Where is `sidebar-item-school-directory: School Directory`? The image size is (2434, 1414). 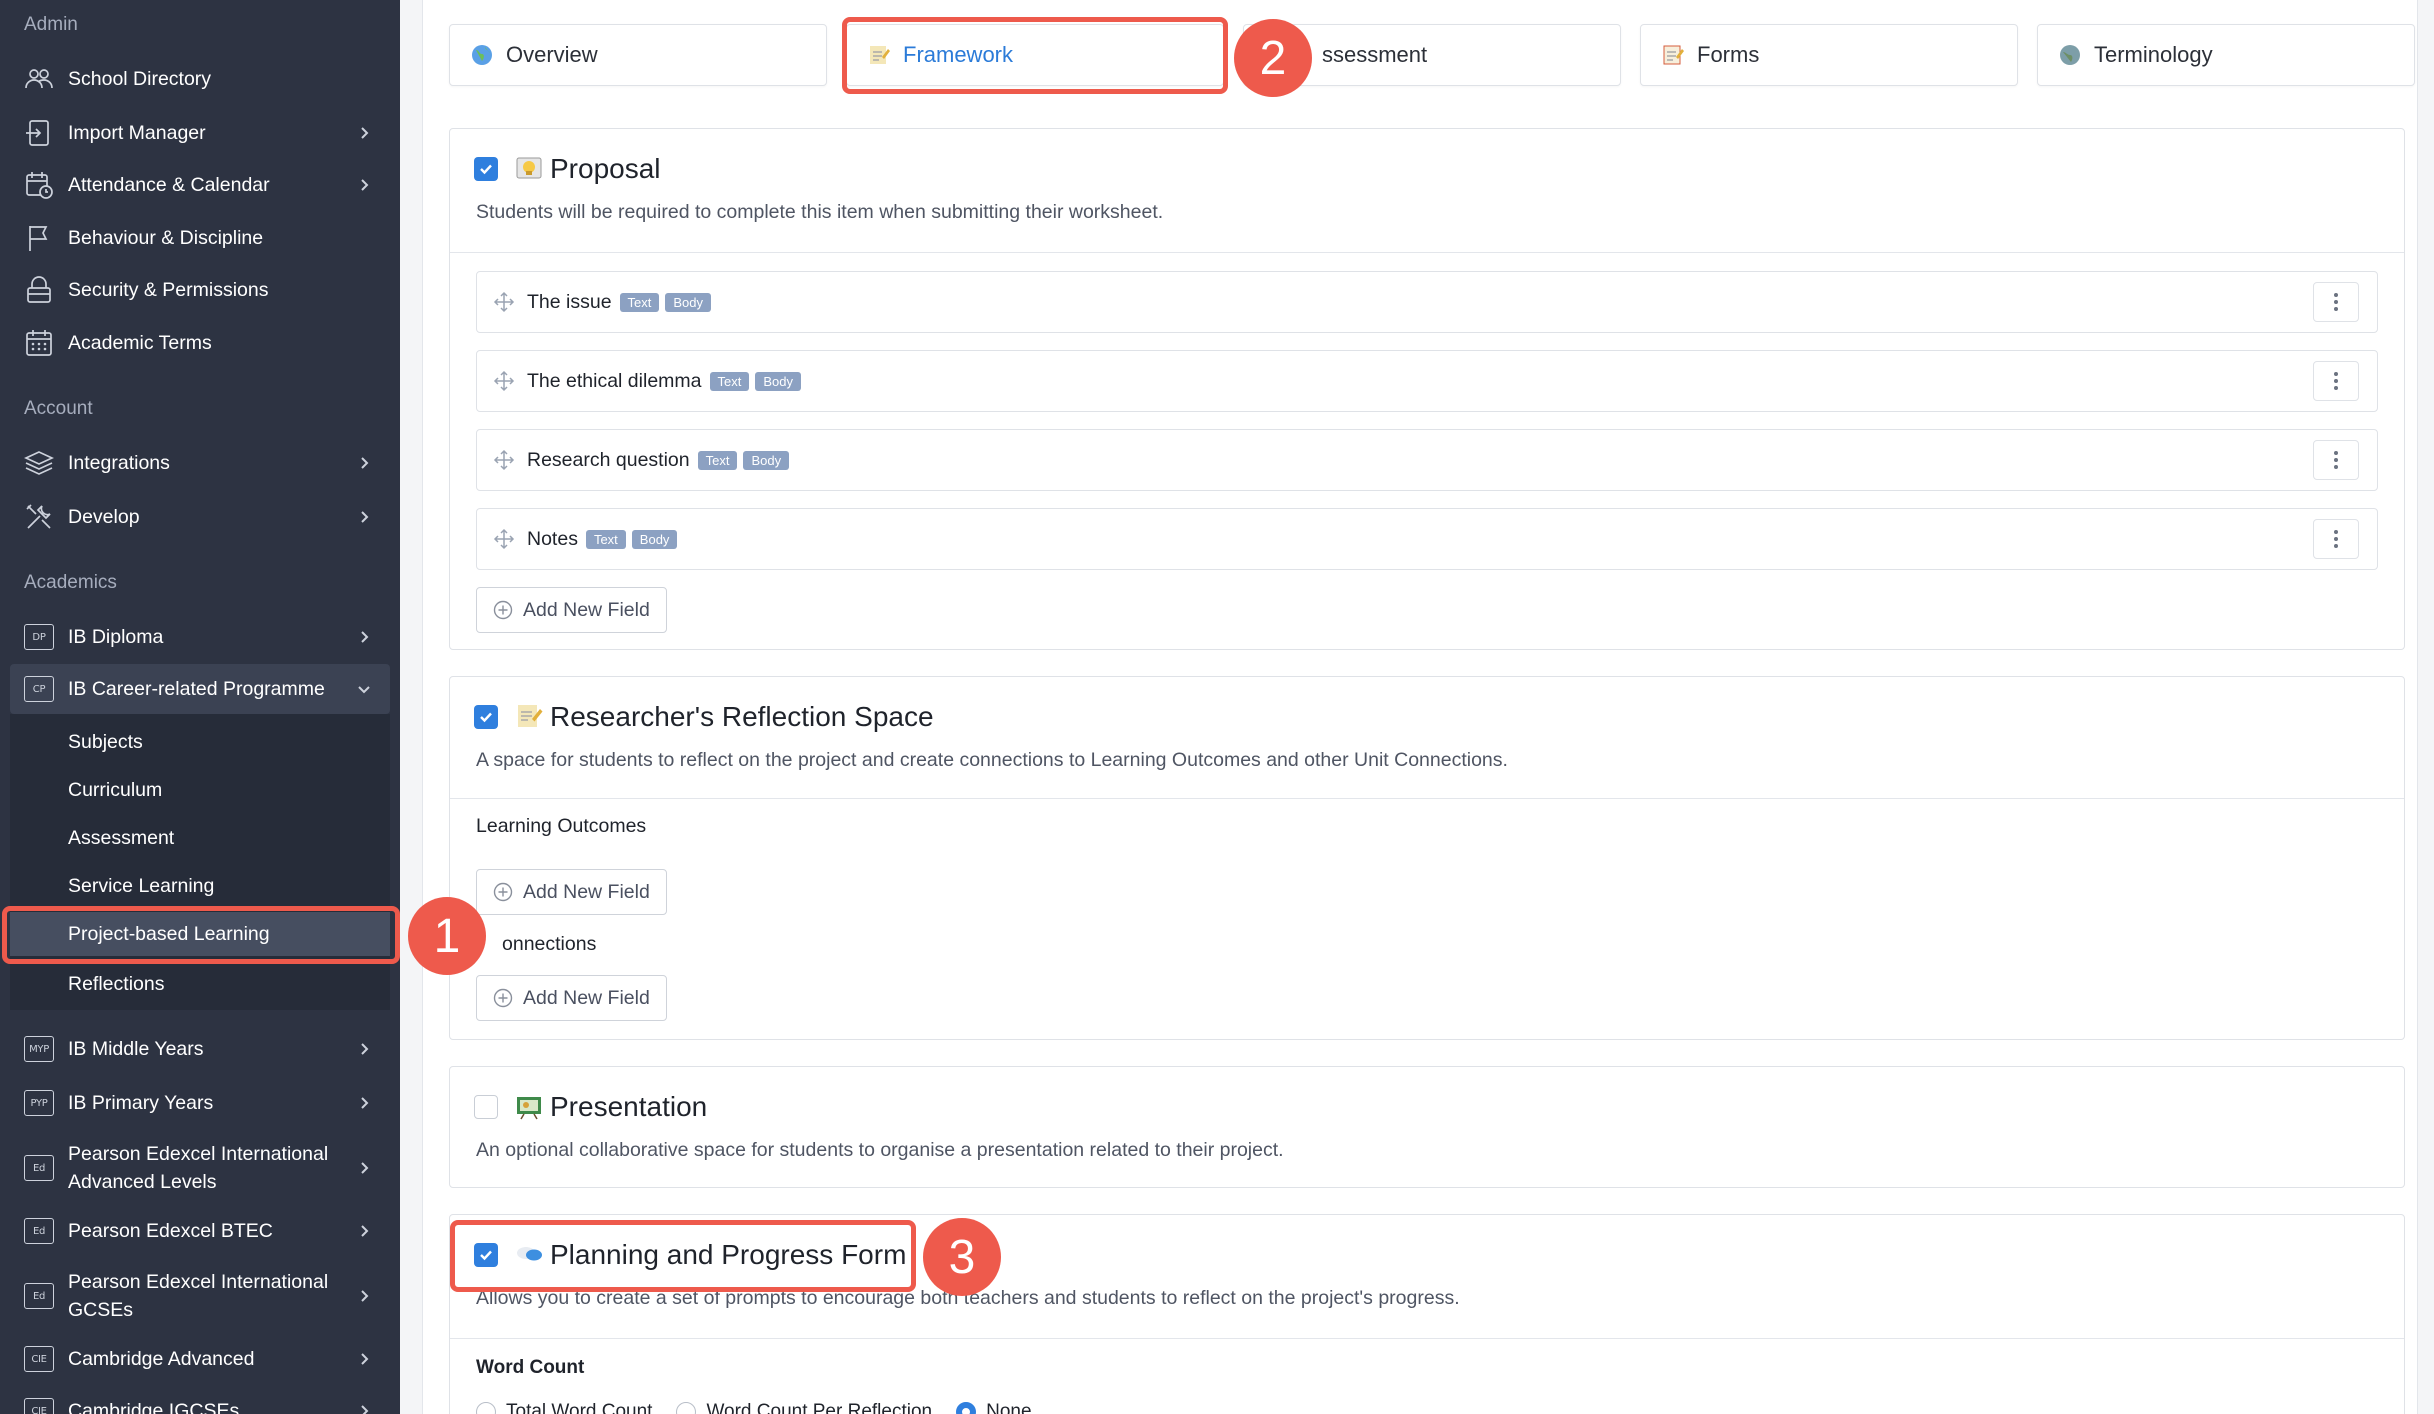 sidebar-item-school-directory: School Directory is located at coordinates (200, 79).